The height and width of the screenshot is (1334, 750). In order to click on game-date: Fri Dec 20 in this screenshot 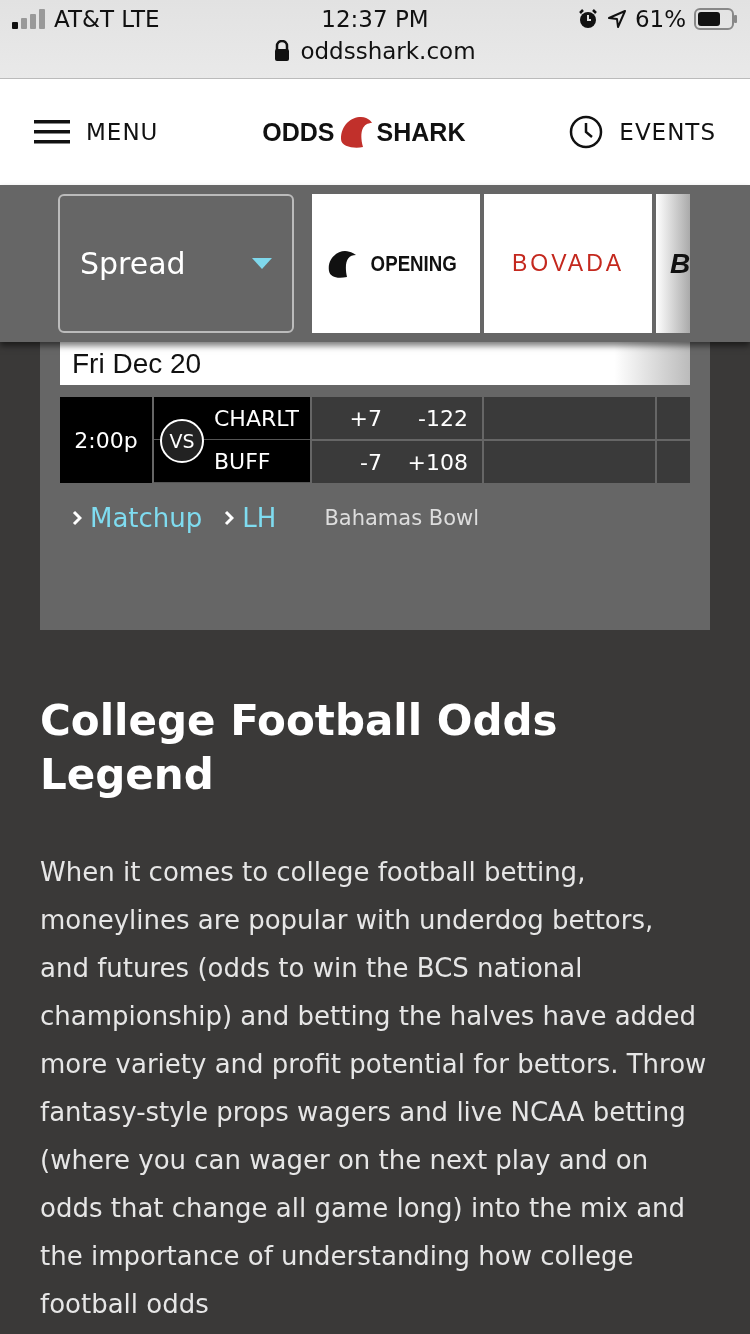, I will do `click(137, 363)`.